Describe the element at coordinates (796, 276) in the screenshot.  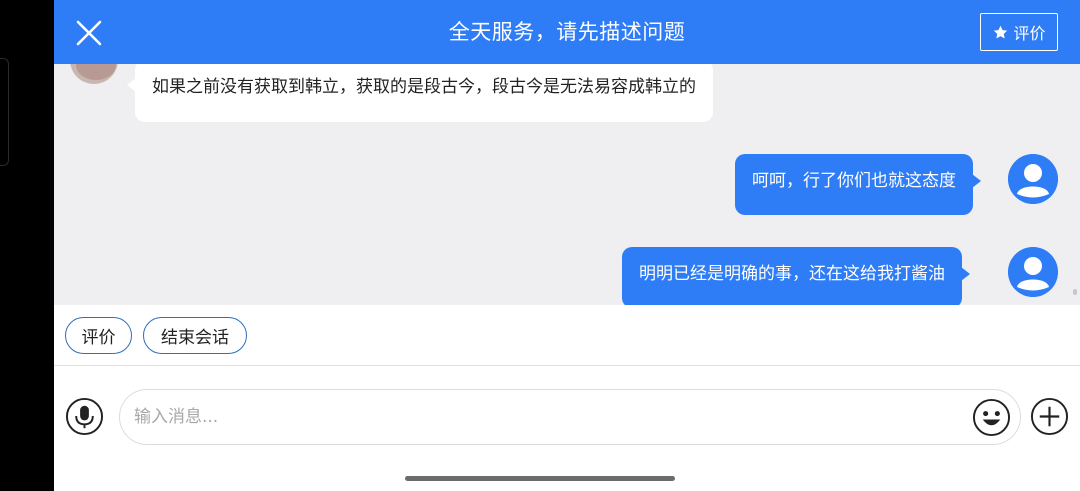
I see `message-bubble-user: 明明已经是明确的事，还在这给我打酱油` at that location.